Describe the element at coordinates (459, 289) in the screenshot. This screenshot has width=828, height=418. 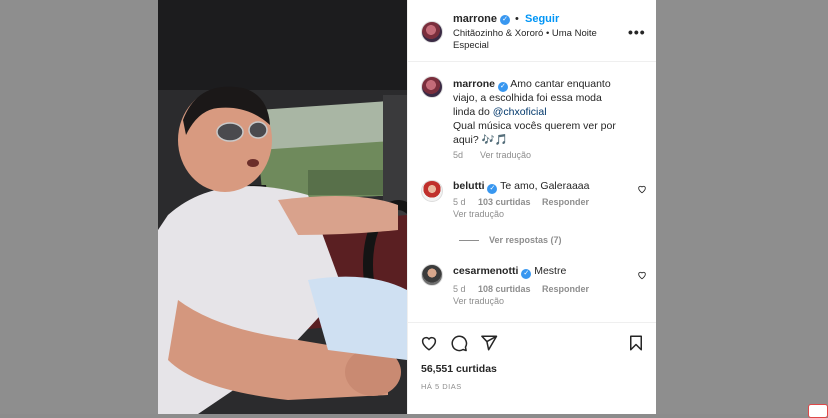
I see `comment-2-time: 5 d` at that location.